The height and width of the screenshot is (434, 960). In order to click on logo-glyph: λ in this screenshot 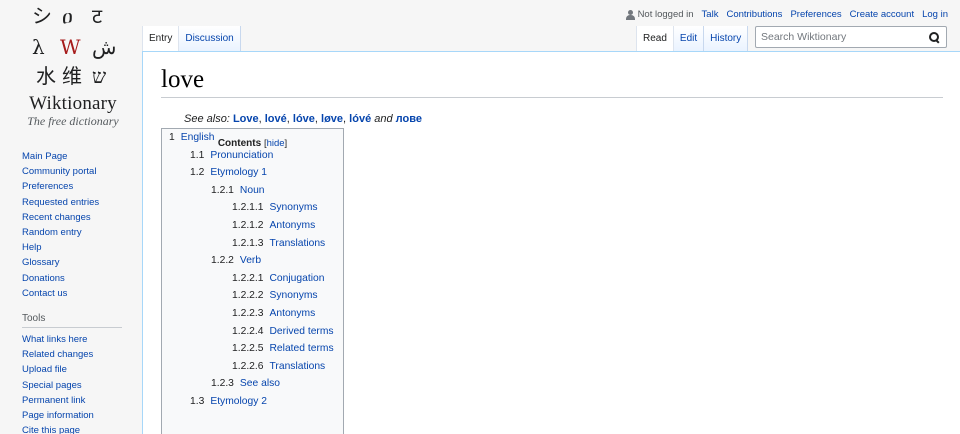, I will do `click(38, 47)`.